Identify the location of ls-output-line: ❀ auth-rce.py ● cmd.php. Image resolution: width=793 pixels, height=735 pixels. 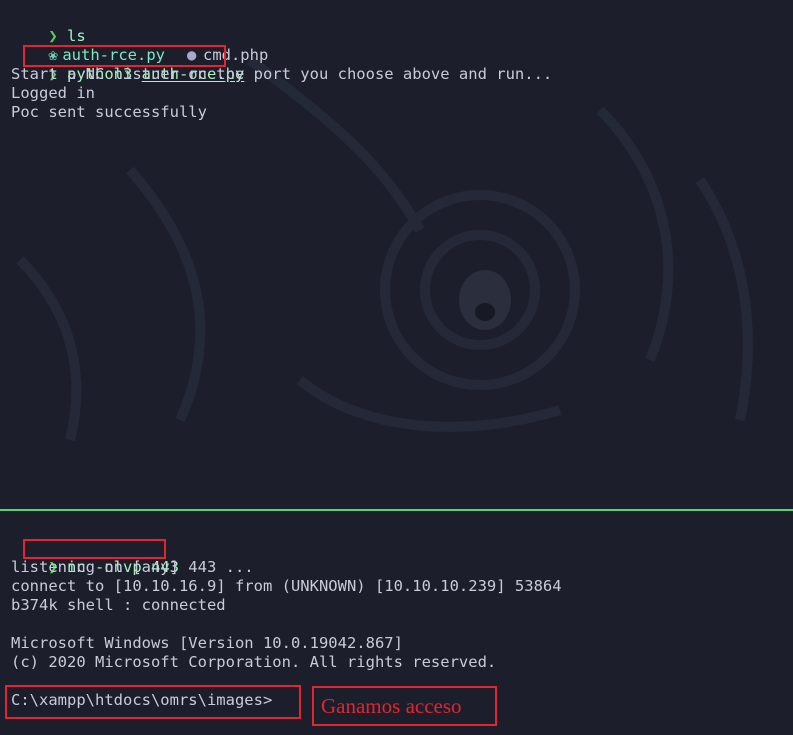
(139, 45).